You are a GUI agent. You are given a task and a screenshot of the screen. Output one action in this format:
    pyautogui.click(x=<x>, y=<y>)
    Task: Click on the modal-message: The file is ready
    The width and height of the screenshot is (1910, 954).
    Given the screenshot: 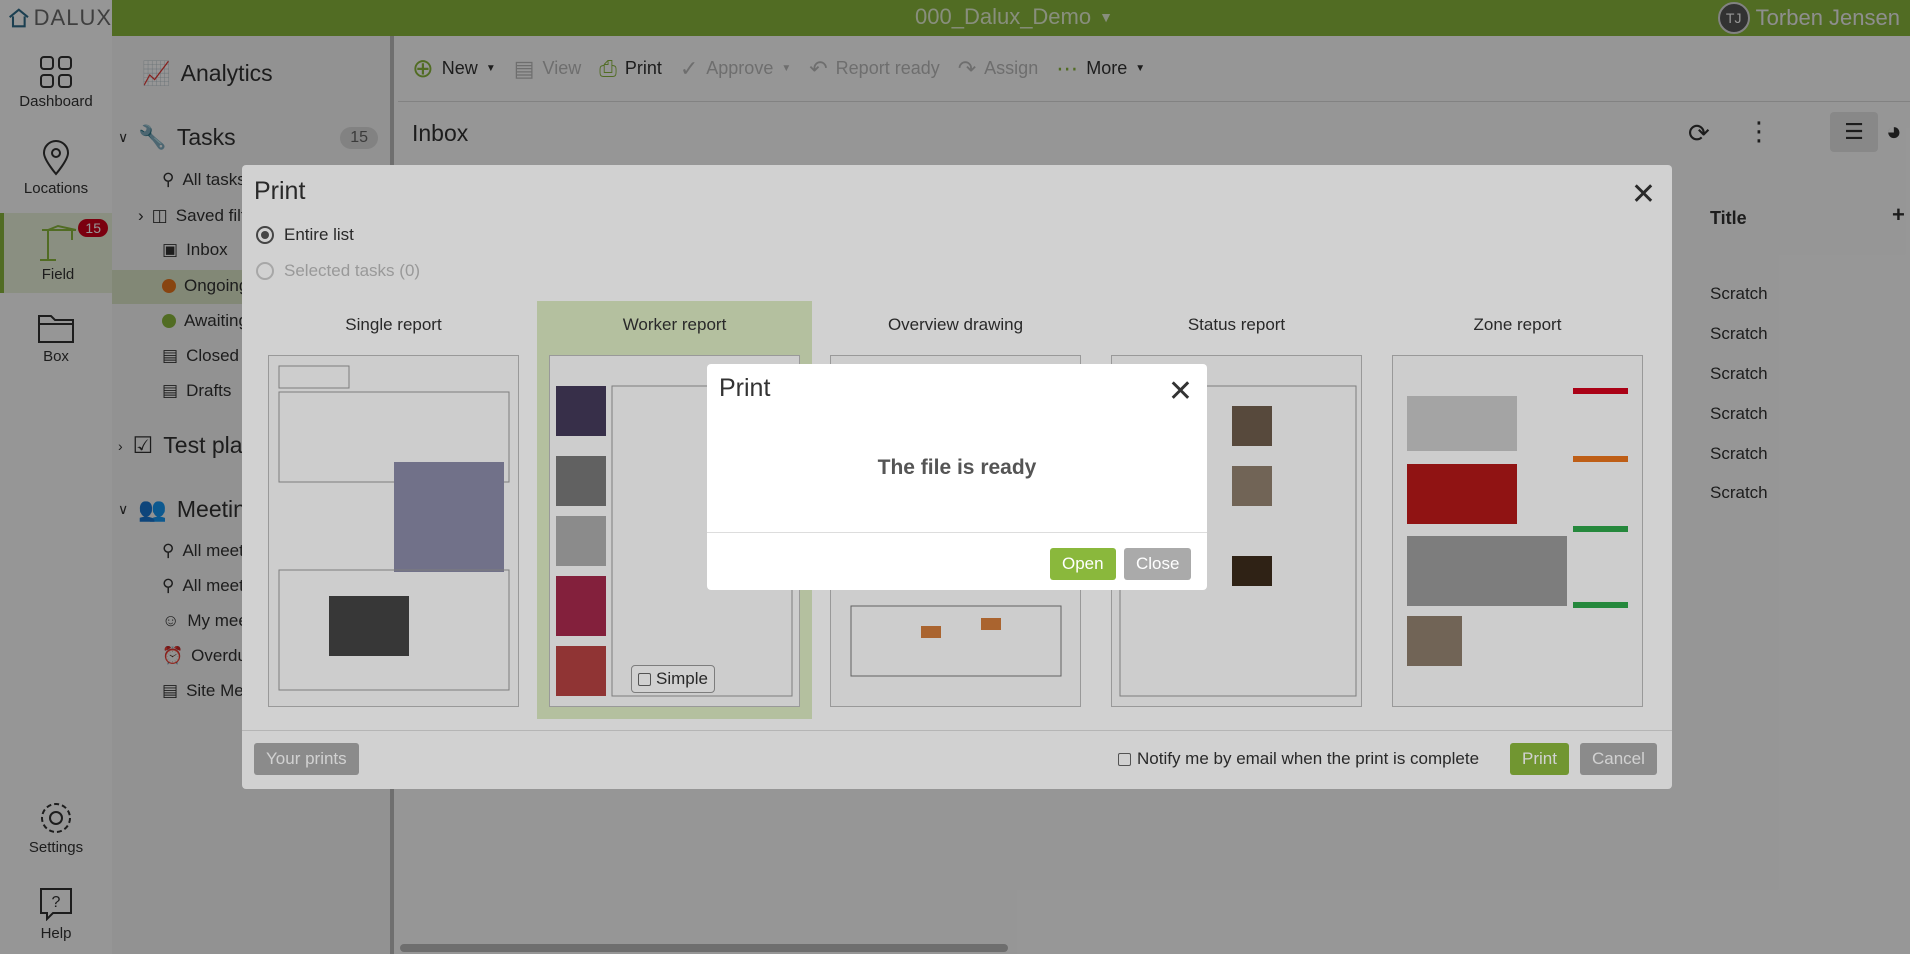 What is the action you would take?
    pyautogui.click(x=957, y=467)
    